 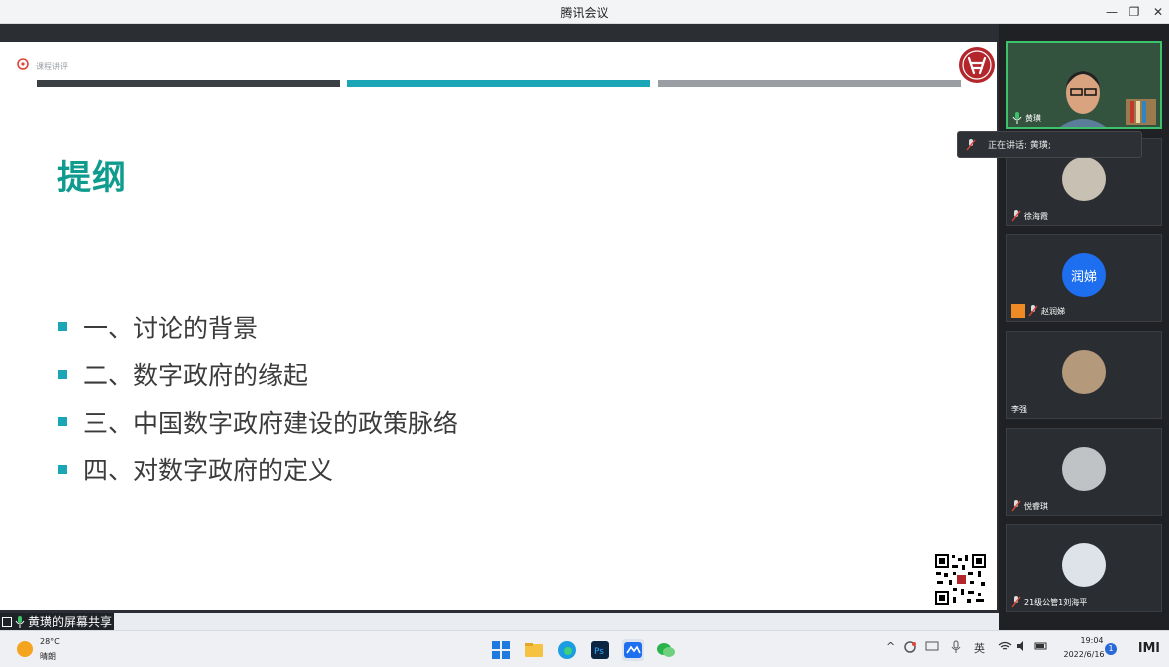 What do you see at coordinates (1084, 327) in the screenshot?
I see `participant-sidebar: 黄璜 徐海霞 润娣 赵润娣 李强 悦睿琪 21级公管1刘海平` at bounding box center [1084, 327].